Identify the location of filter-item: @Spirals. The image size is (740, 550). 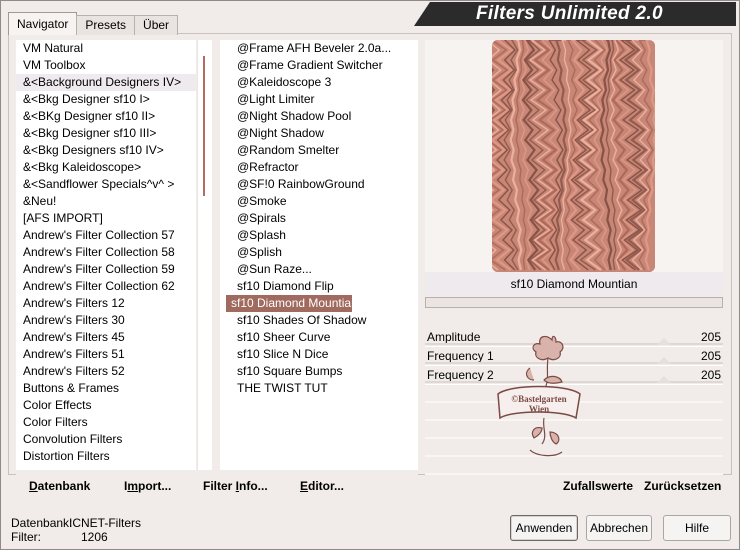
(322, 218).